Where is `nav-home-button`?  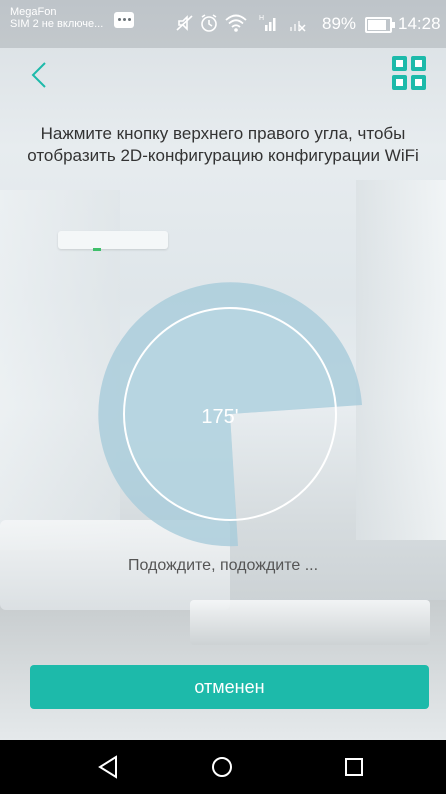
nav-home-button is located at coordinates (222, 767).